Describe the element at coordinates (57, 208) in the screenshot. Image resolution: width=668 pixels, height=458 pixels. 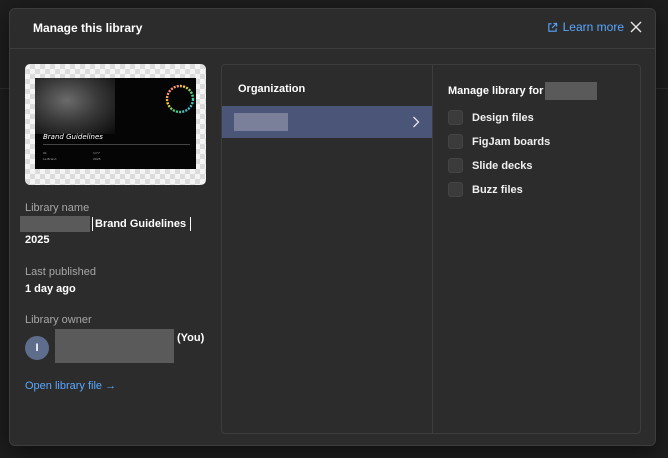
I see `library-name-label: Library name` at that location.